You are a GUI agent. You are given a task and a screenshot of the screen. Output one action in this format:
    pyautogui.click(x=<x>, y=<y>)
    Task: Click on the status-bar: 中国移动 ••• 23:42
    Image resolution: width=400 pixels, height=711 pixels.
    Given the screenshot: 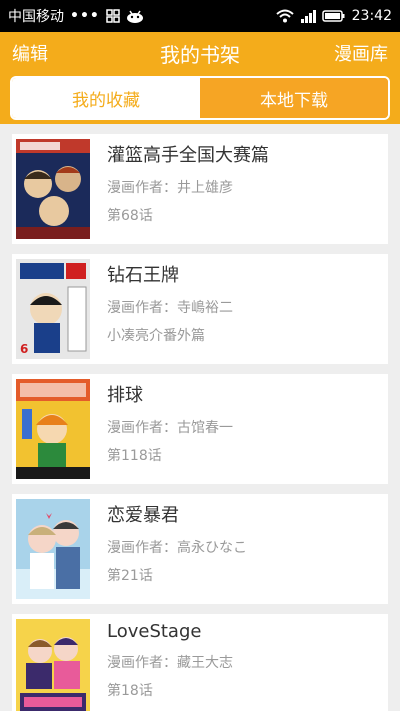 What is the action you would take?
    pyautogui.click(x=200, y=16)
    